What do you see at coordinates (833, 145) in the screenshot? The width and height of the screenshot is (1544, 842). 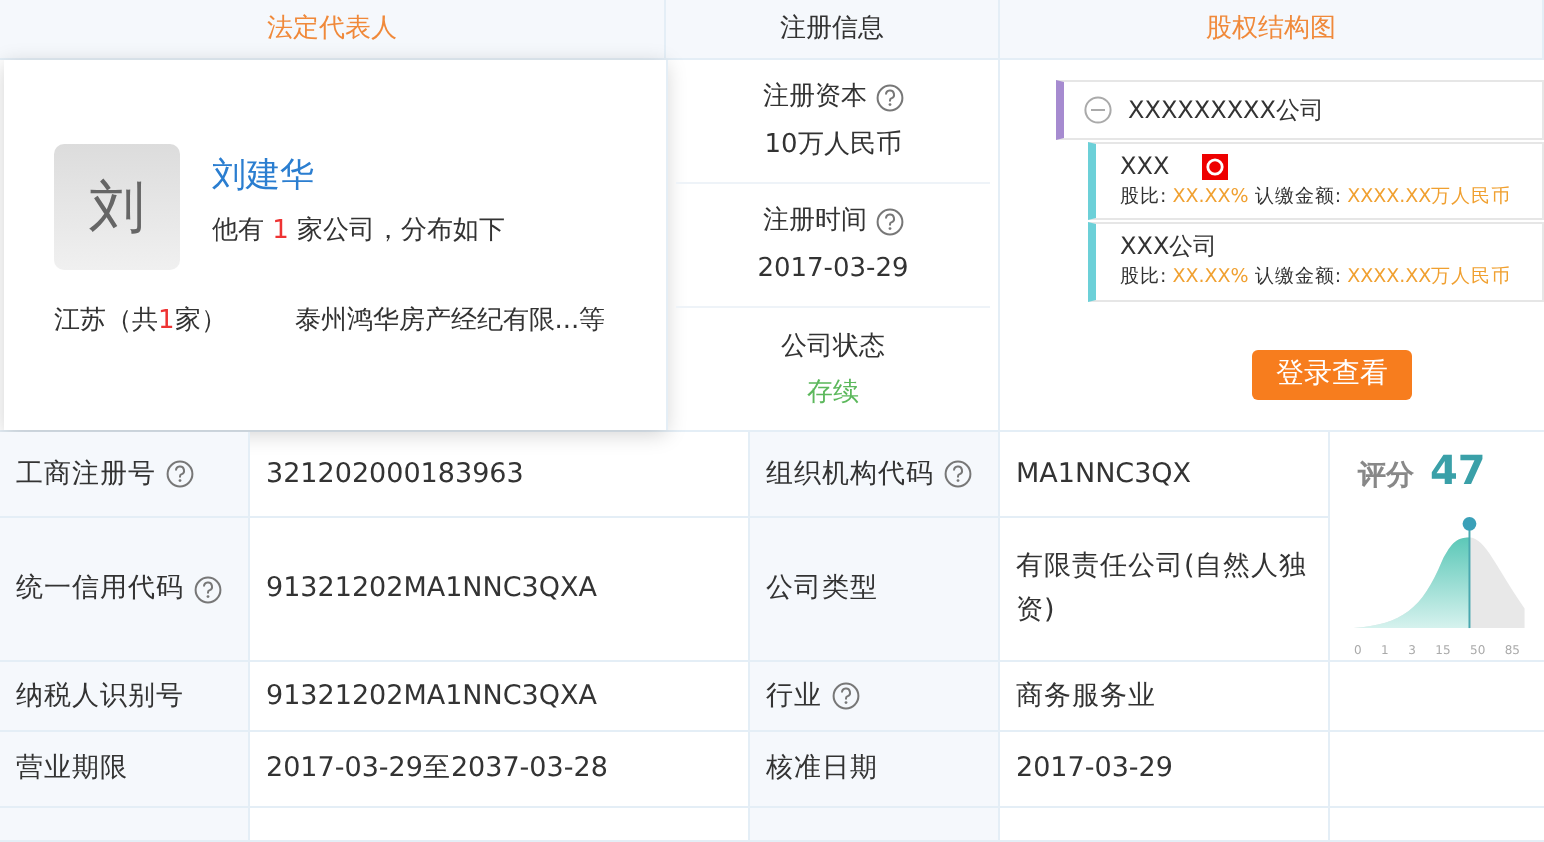 I see `field-value: 10万人民币` at bounding box center [833, 145].